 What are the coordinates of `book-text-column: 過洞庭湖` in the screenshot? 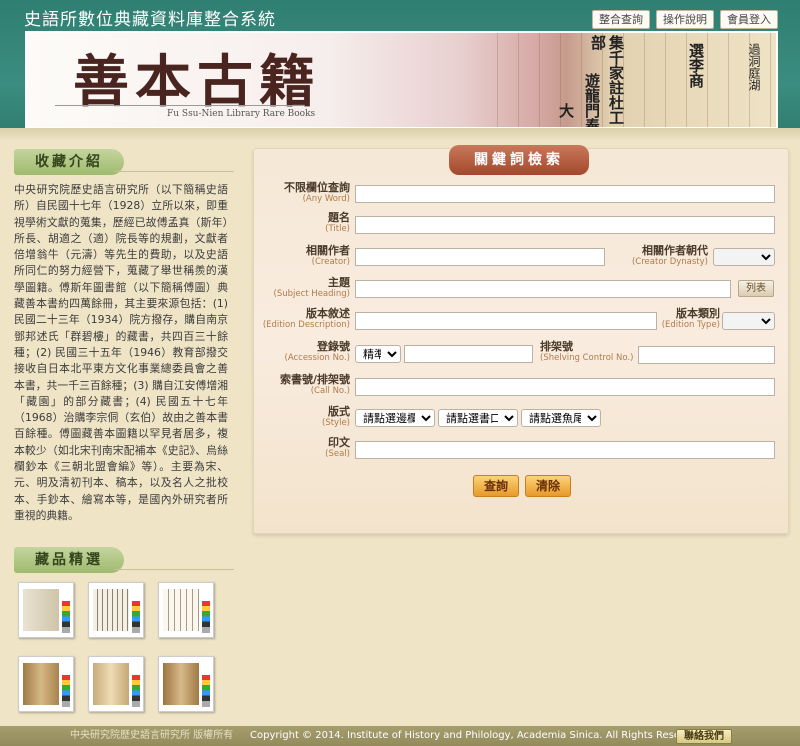 It's located at (754, 67).